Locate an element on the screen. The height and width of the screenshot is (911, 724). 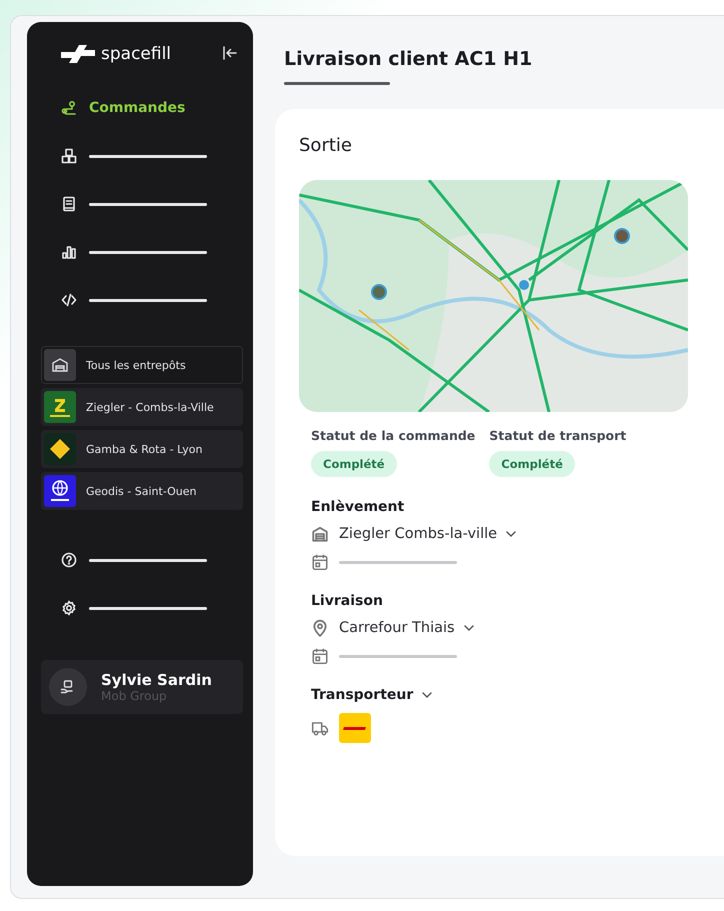
truck-icon is located at coordinates (320, 728).